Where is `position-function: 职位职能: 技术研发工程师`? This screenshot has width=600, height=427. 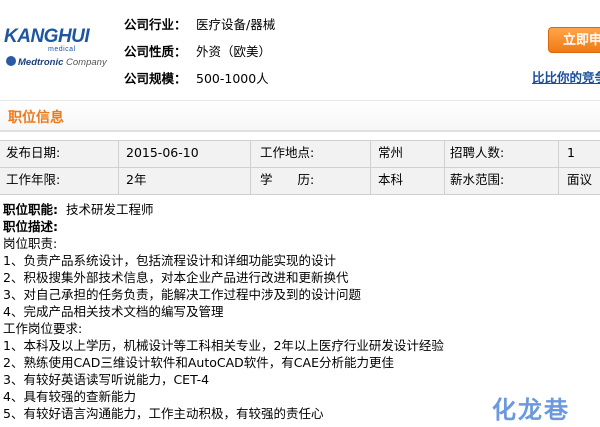 position-function: 职位职能: 技术研发工程师 is located at coordinates (301, 209).